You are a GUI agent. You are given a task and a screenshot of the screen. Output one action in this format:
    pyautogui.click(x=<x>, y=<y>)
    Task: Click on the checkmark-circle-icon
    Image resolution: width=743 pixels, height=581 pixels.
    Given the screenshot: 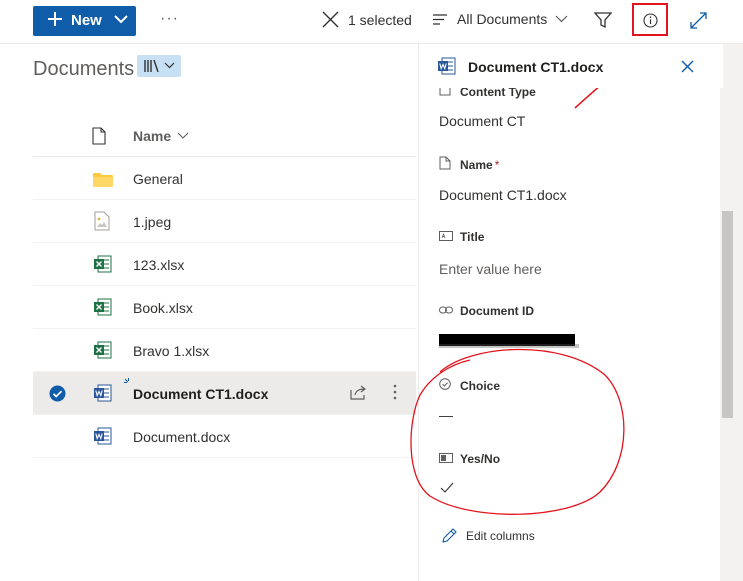 What is the action you would take?
    pyautogui.click(x=57, y=393)
    